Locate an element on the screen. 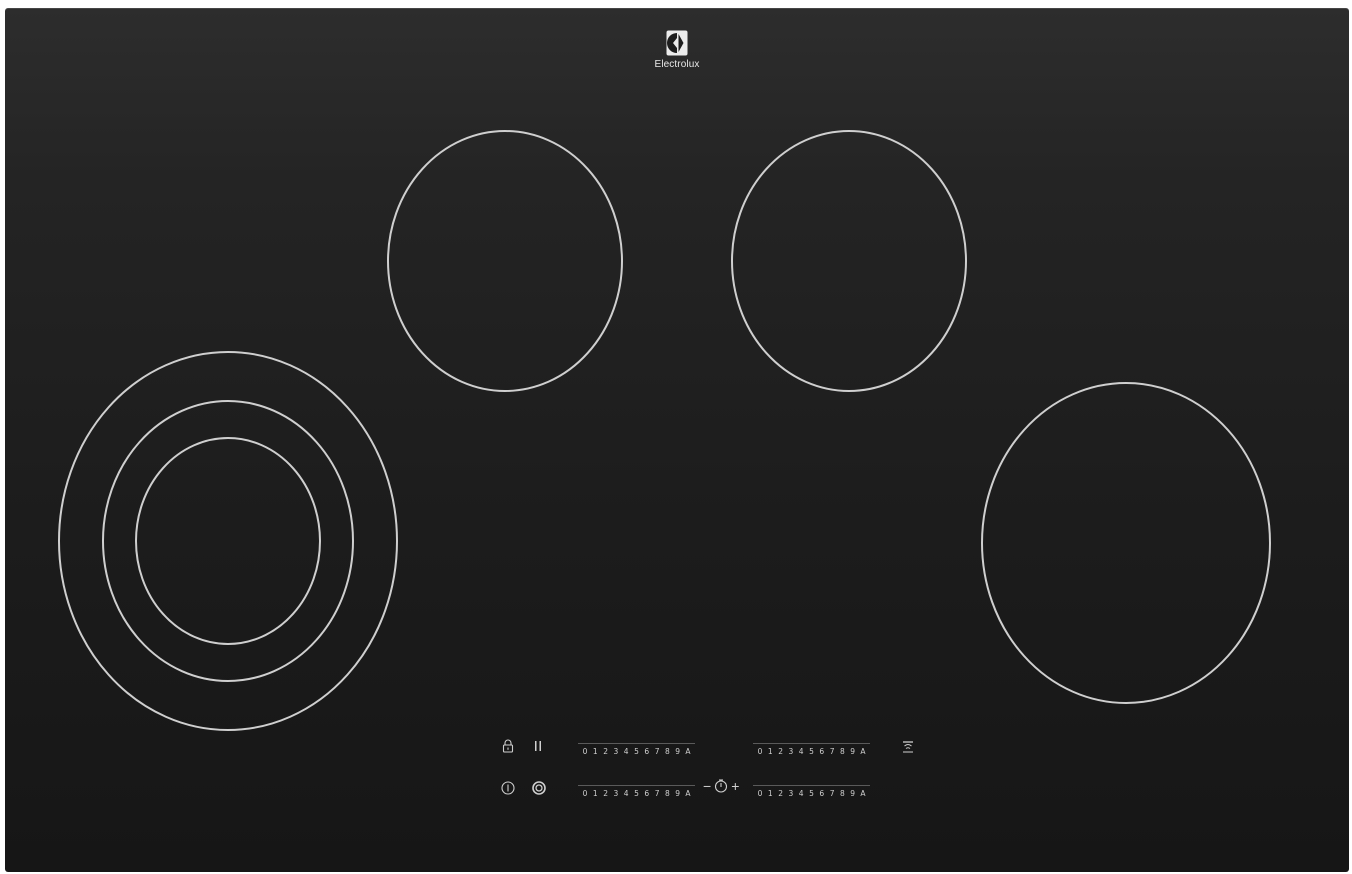 This screenshot has width=1352, height=874. power-scale-front-right: 0 1 2 3 4 5 6 7 8 9 A is located at coordinates (811, 793).